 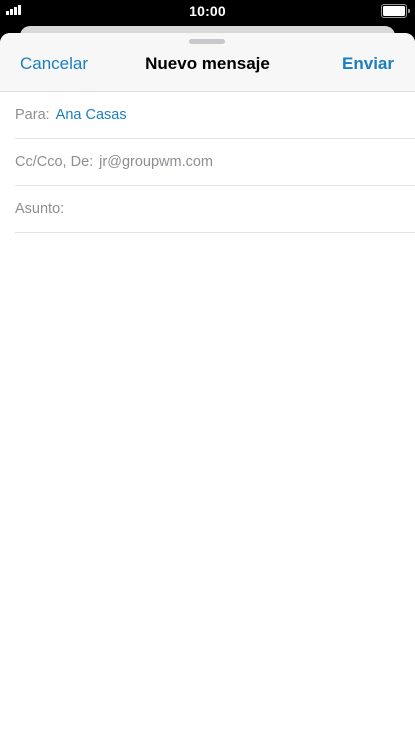 I want to click on subject-label: Asunto:, so click(x=40, y=209).